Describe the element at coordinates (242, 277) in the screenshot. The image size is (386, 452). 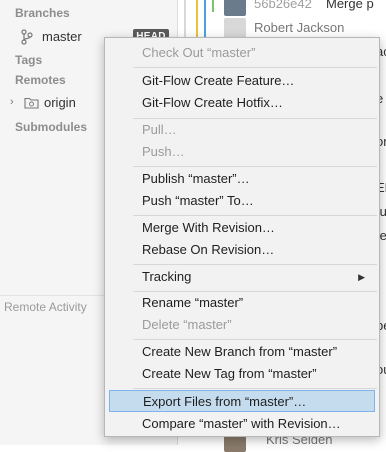
I see `menu-item-tracking: Tracking ▶` at that location.